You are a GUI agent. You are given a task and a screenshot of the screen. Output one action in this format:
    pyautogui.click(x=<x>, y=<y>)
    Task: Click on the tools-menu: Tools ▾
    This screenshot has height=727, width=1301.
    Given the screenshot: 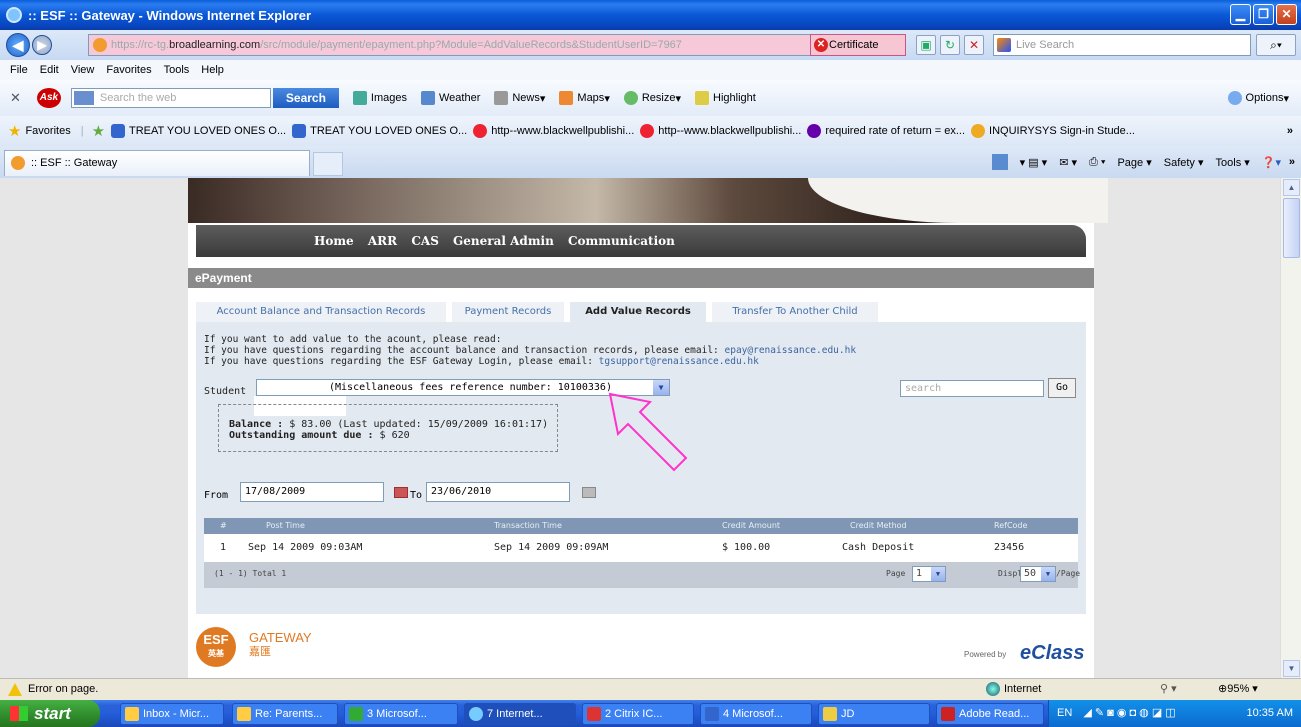 What is the action you would take?
    pyautogui.click(x=1233, y=162)
    